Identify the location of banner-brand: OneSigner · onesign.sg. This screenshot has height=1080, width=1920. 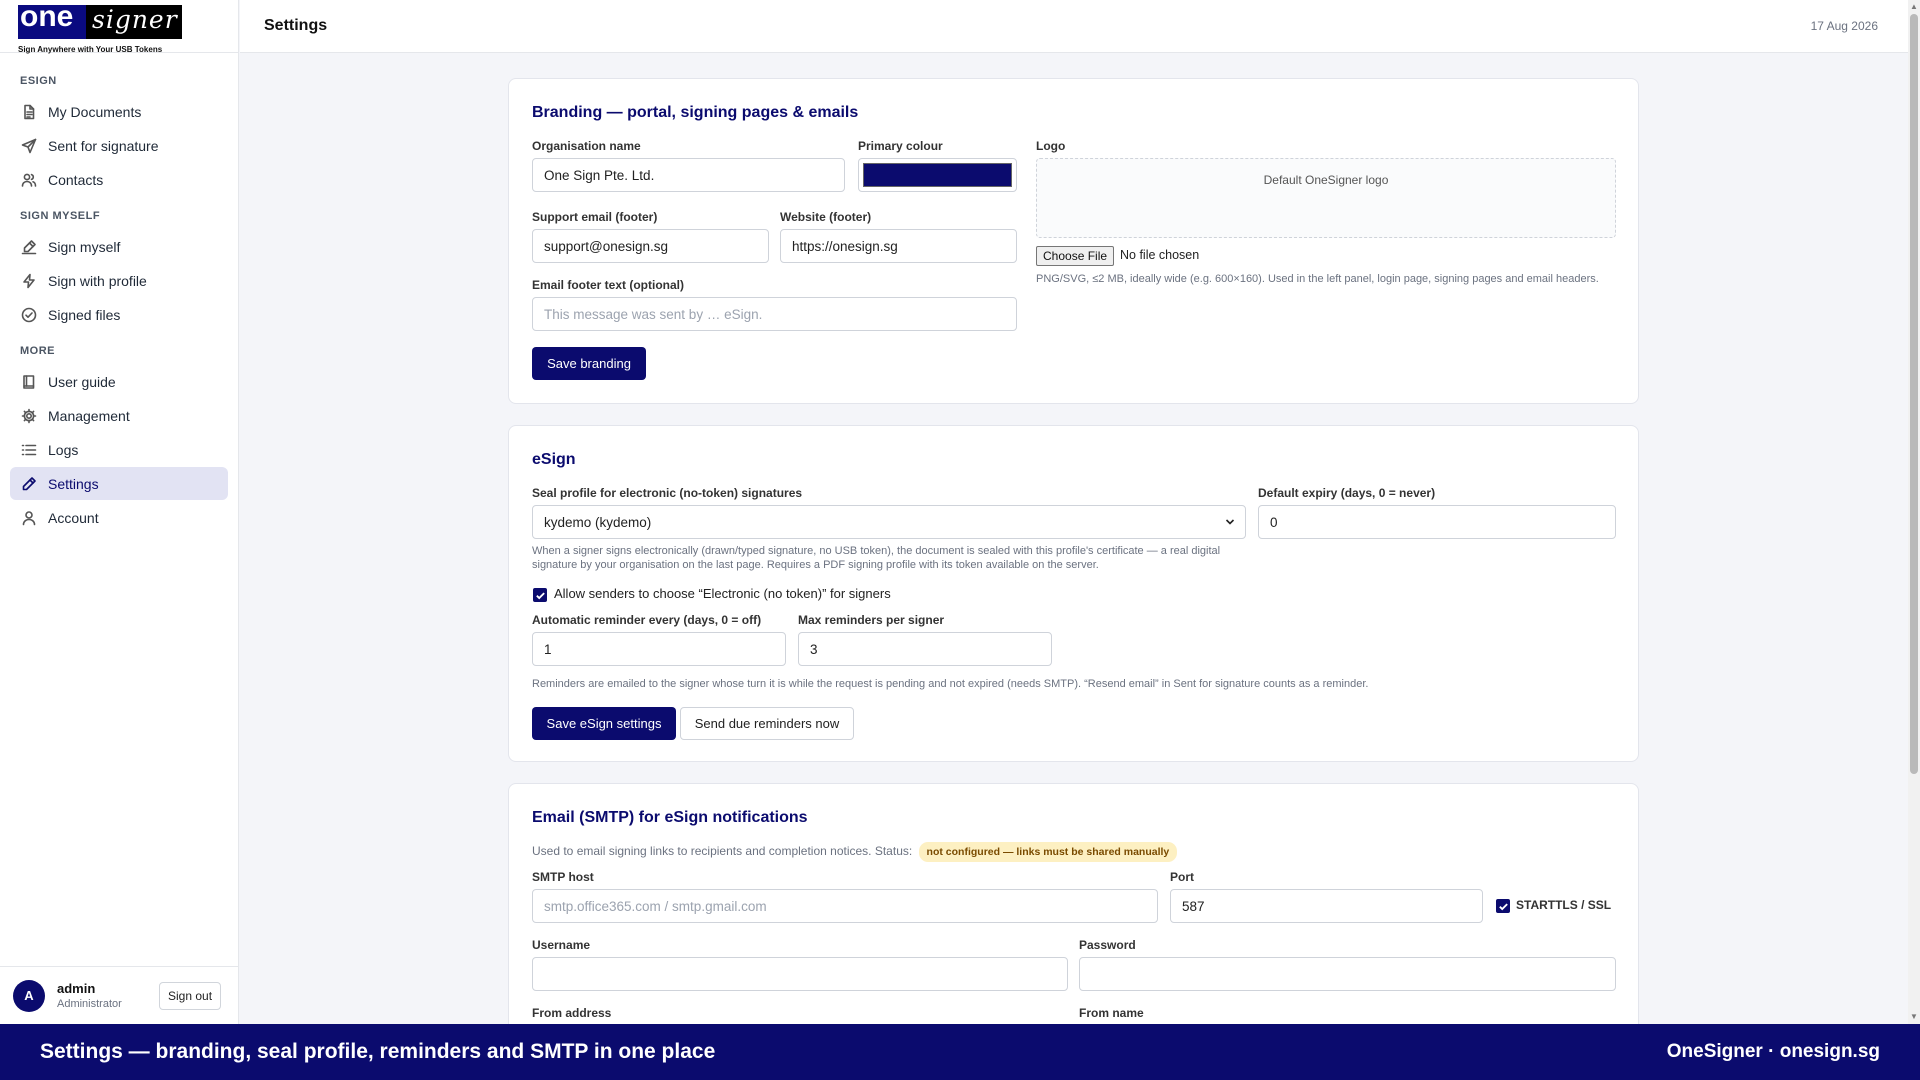
(1773, 1051).